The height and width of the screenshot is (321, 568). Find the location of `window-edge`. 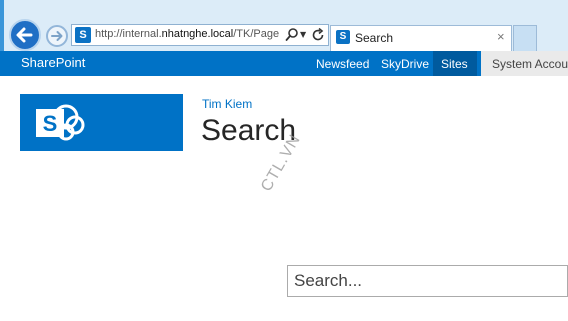

window-edge is located at coordinates (2, 25).